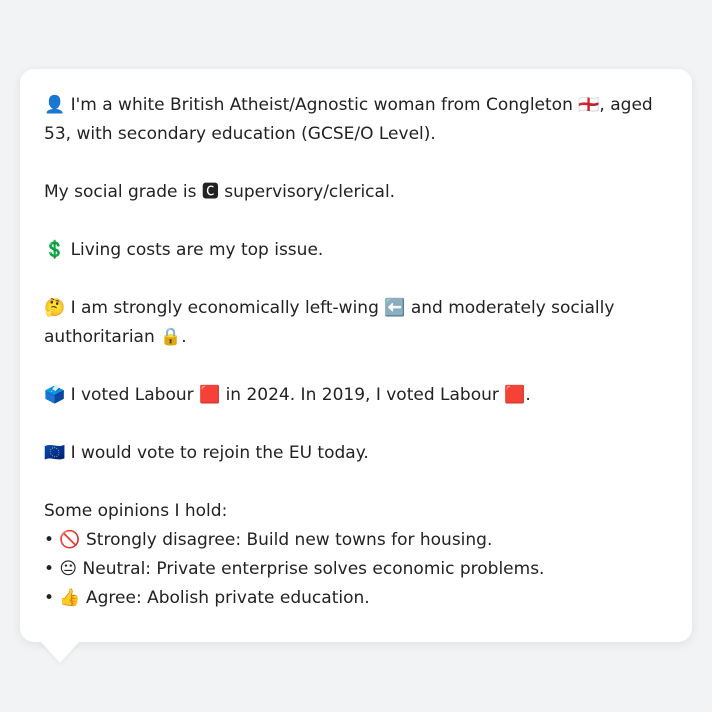 This screenshot has height=712, width=712. I want to click on opinion-item: • 👍 Agree: Abolish private education., so click(207, 598).